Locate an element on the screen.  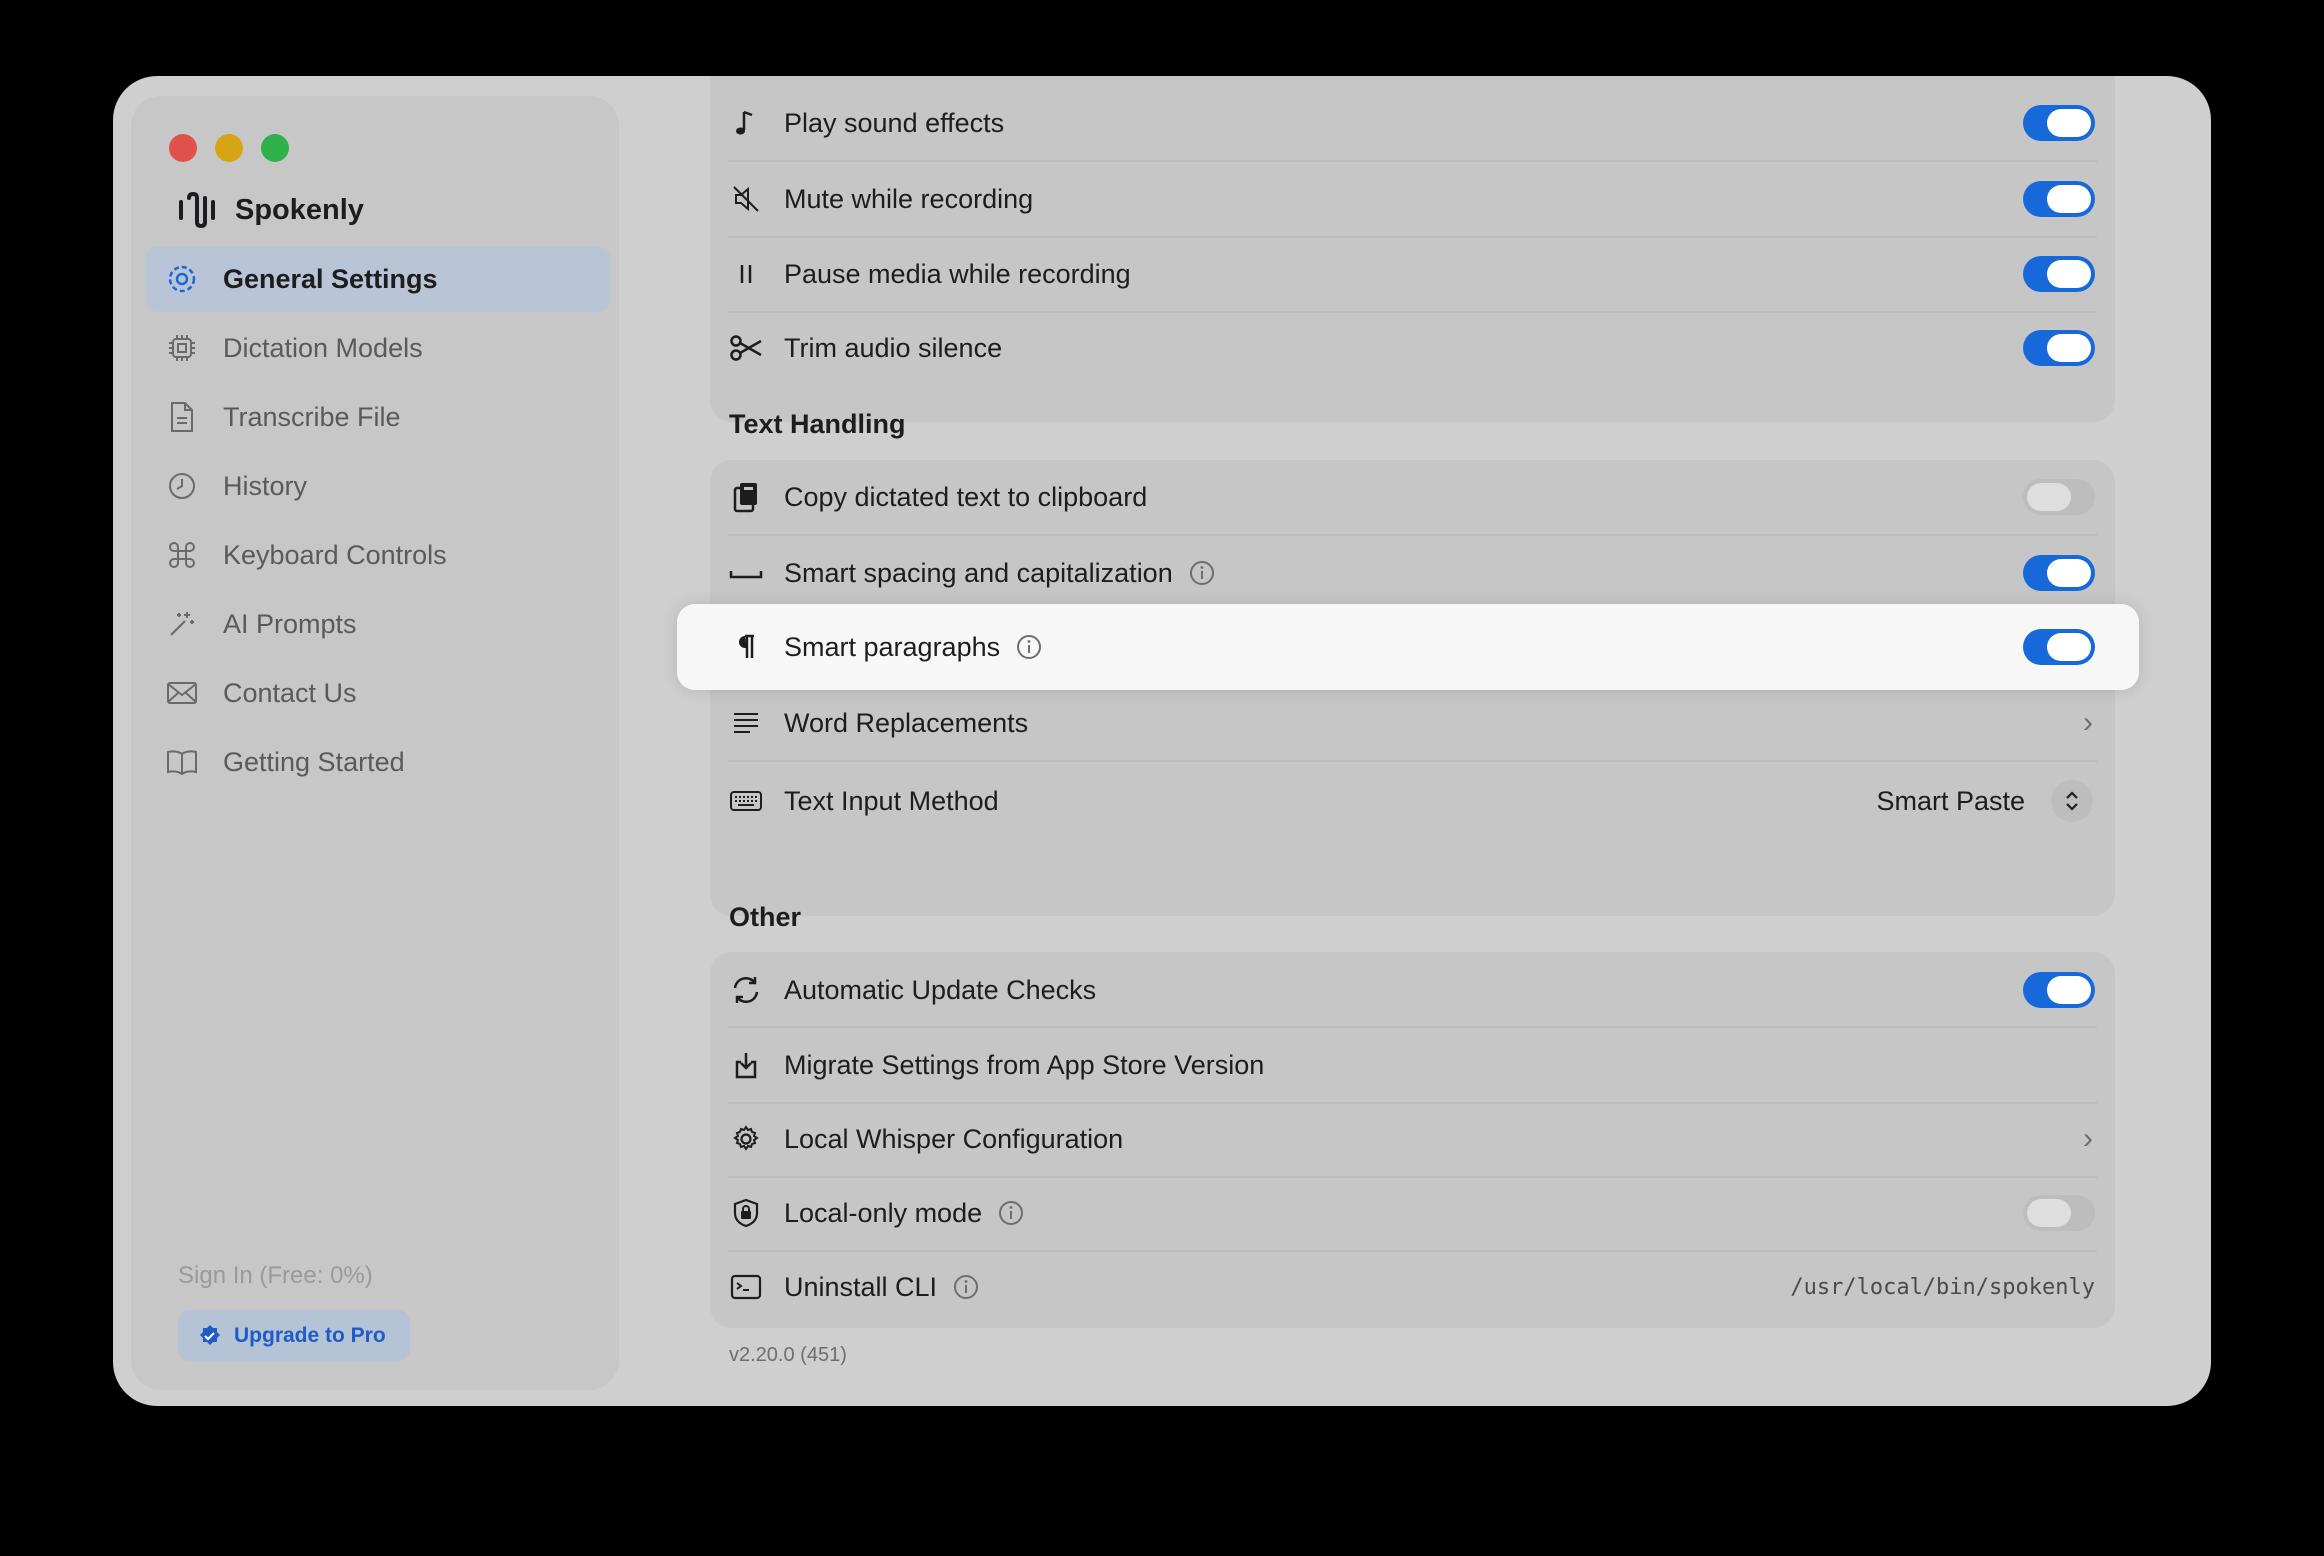
smart-paragraphs-toggle is located at coordinates (2059, 647).